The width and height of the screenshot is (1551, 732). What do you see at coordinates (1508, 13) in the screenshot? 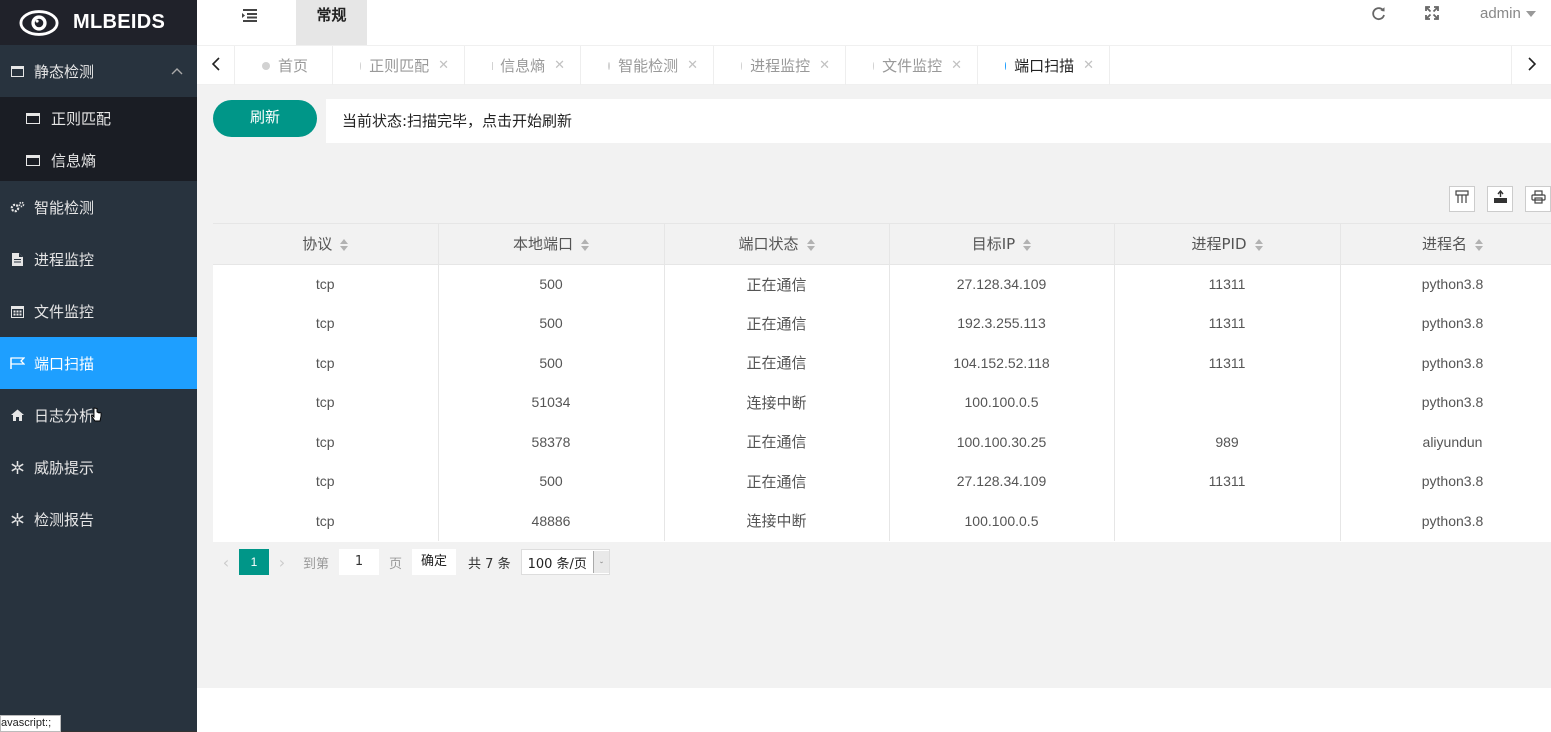
I see `user-menu: admin` at bounding box center [1508, 13].